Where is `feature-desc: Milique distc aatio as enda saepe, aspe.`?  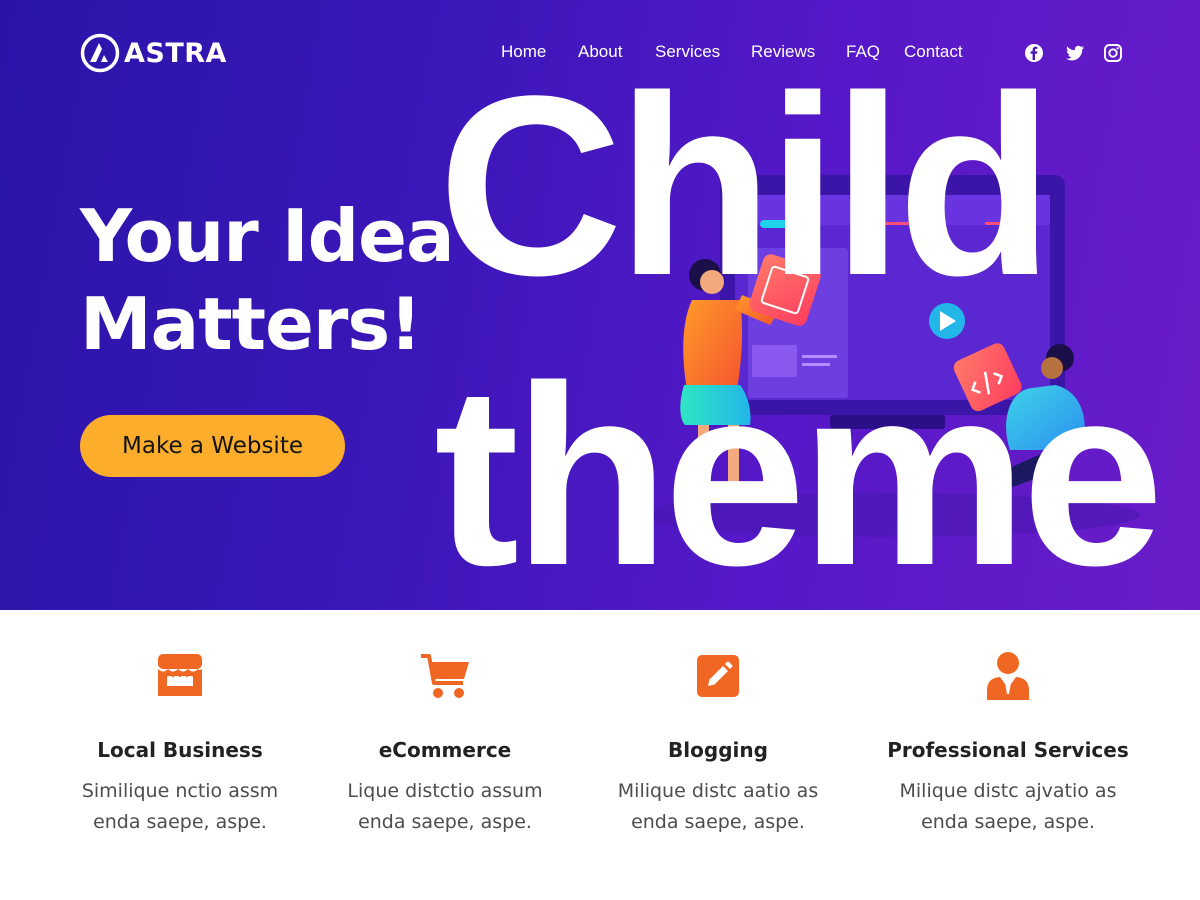 feature-desc: Milique distc aatio as enda saepe, aspe. is located at coordinates (718, 806).